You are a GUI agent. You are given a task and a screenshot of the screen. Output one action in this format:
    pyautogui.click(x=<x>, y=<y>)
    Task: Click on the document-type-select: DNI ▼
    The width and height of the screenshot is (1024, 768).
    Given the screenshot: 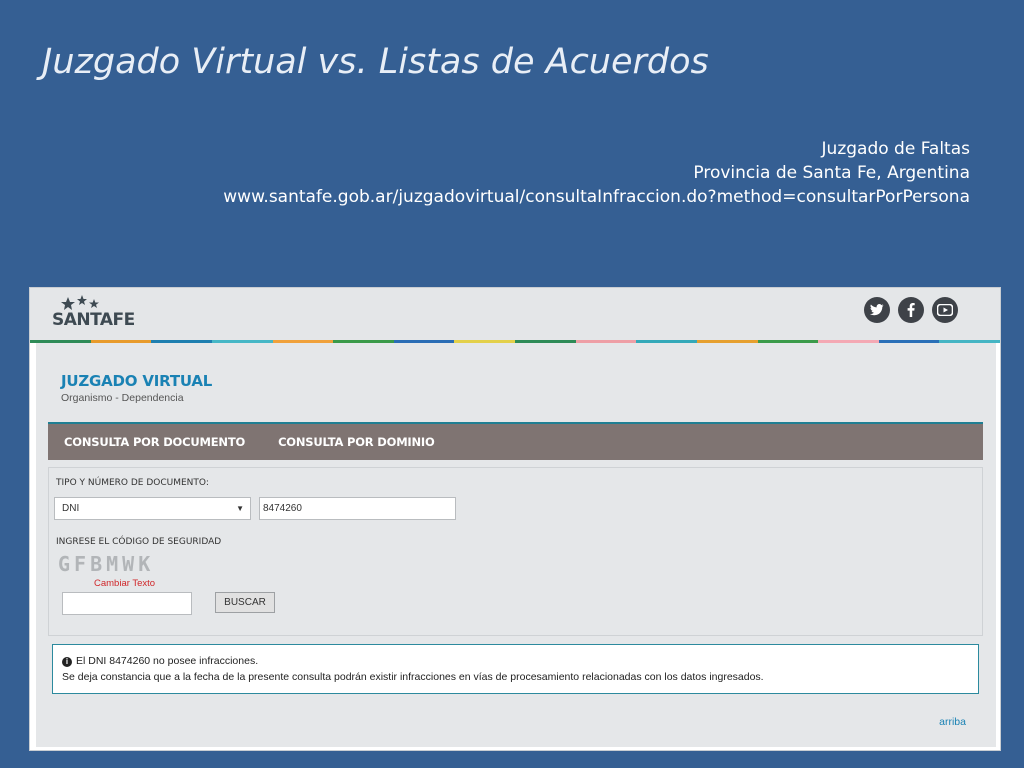 What is the action you would take?
    pyautogui.click(x=152, y=508)
    